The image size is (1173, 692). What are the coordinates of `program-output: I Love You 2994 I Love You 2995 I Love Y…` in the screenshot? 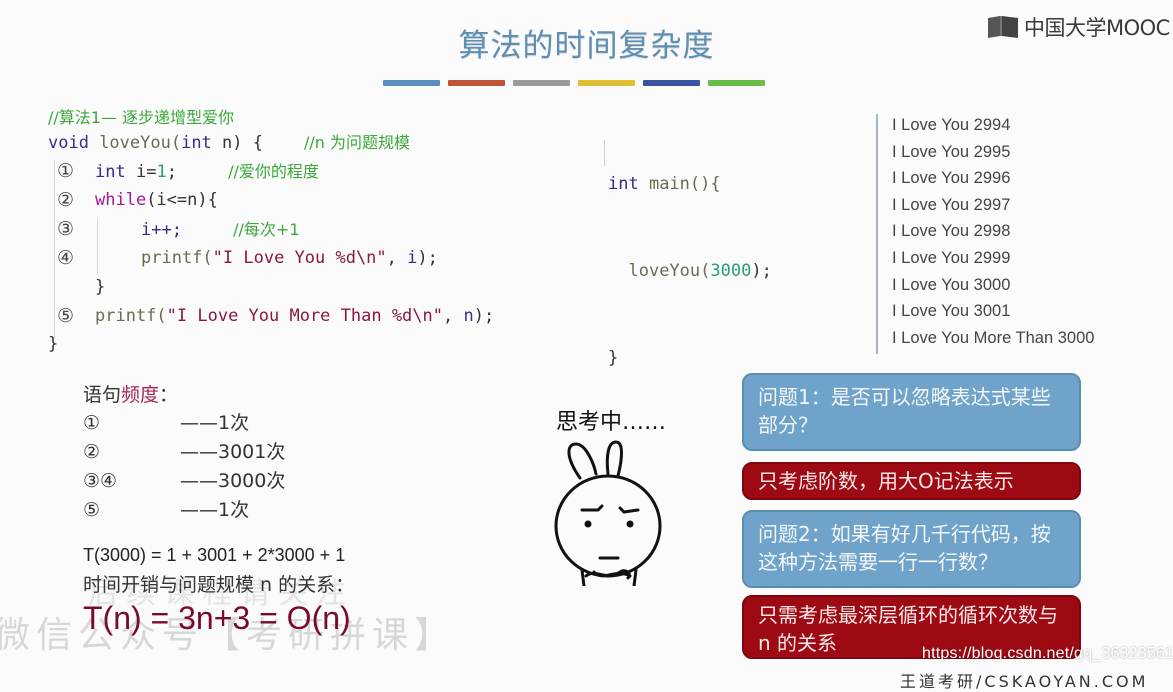 It's located at (993, 231).